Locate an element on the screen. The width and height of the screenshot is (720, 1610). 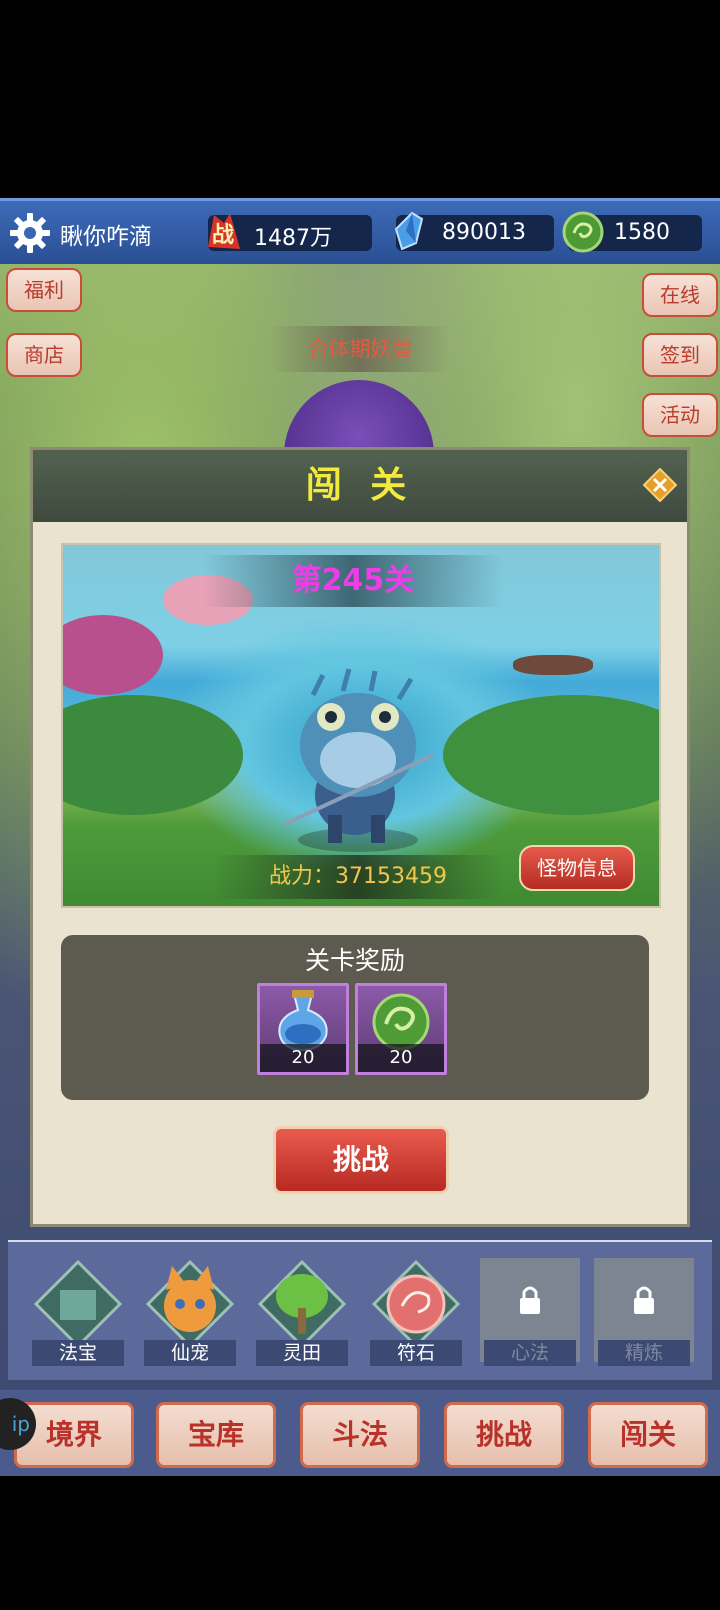
function-refine-locked: 精炼 is located at coordinates (644, 1313).